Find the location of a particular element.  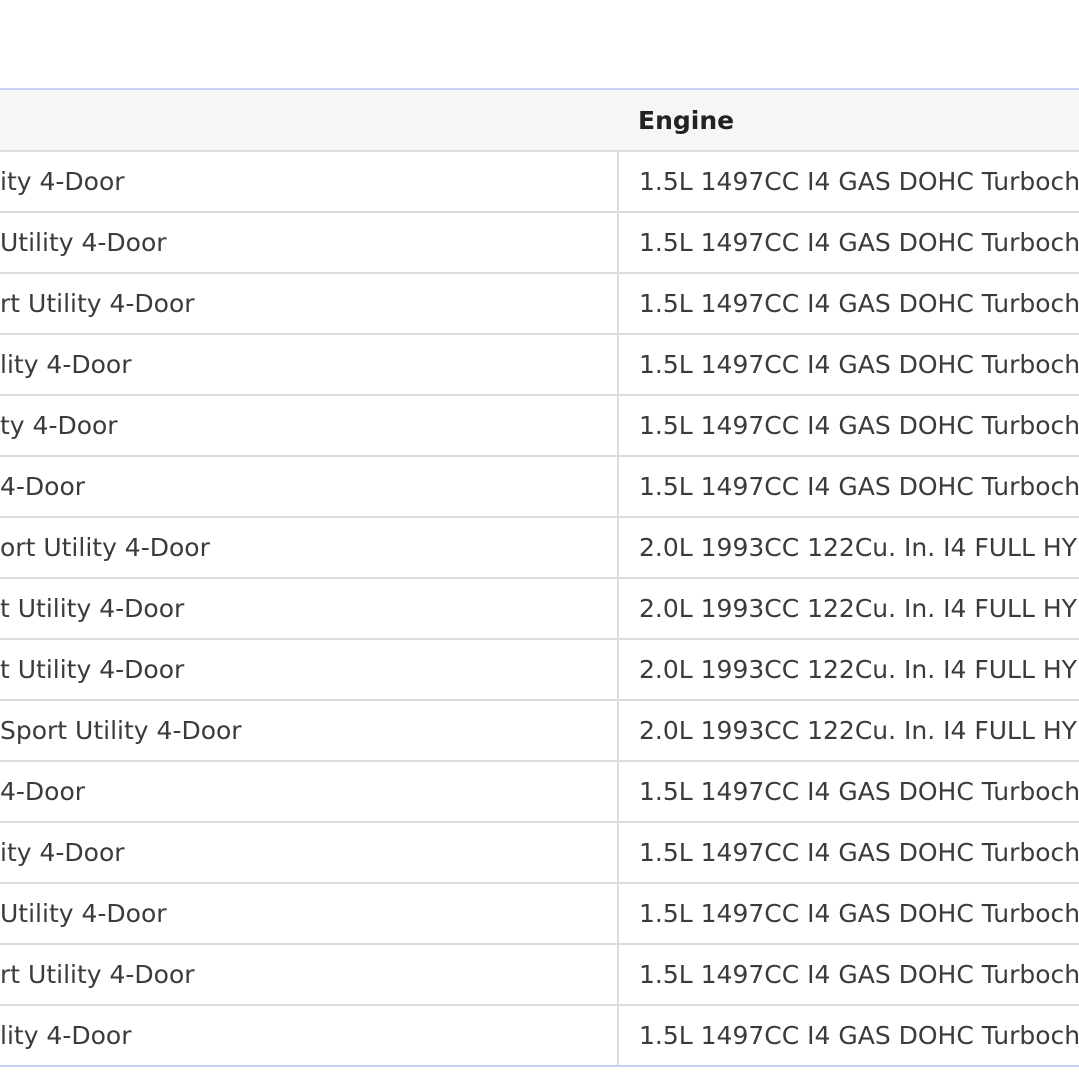

submodel-text: Sport Utility 4-Door is located at coordinates (121, 730).